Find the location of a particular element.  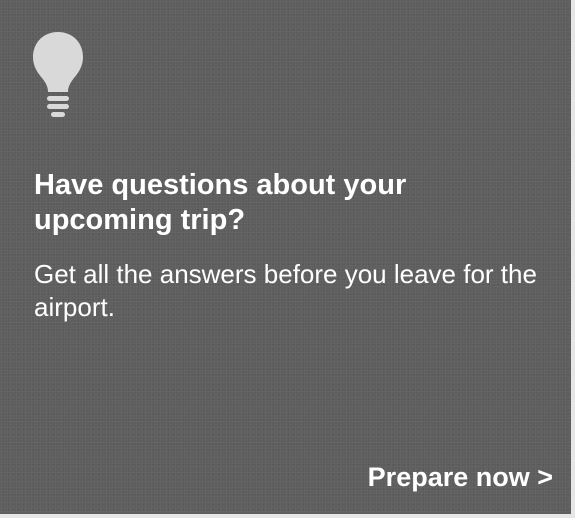

card-heading: Have questions about your upcoming trip? is located at coordinates (220, 202).